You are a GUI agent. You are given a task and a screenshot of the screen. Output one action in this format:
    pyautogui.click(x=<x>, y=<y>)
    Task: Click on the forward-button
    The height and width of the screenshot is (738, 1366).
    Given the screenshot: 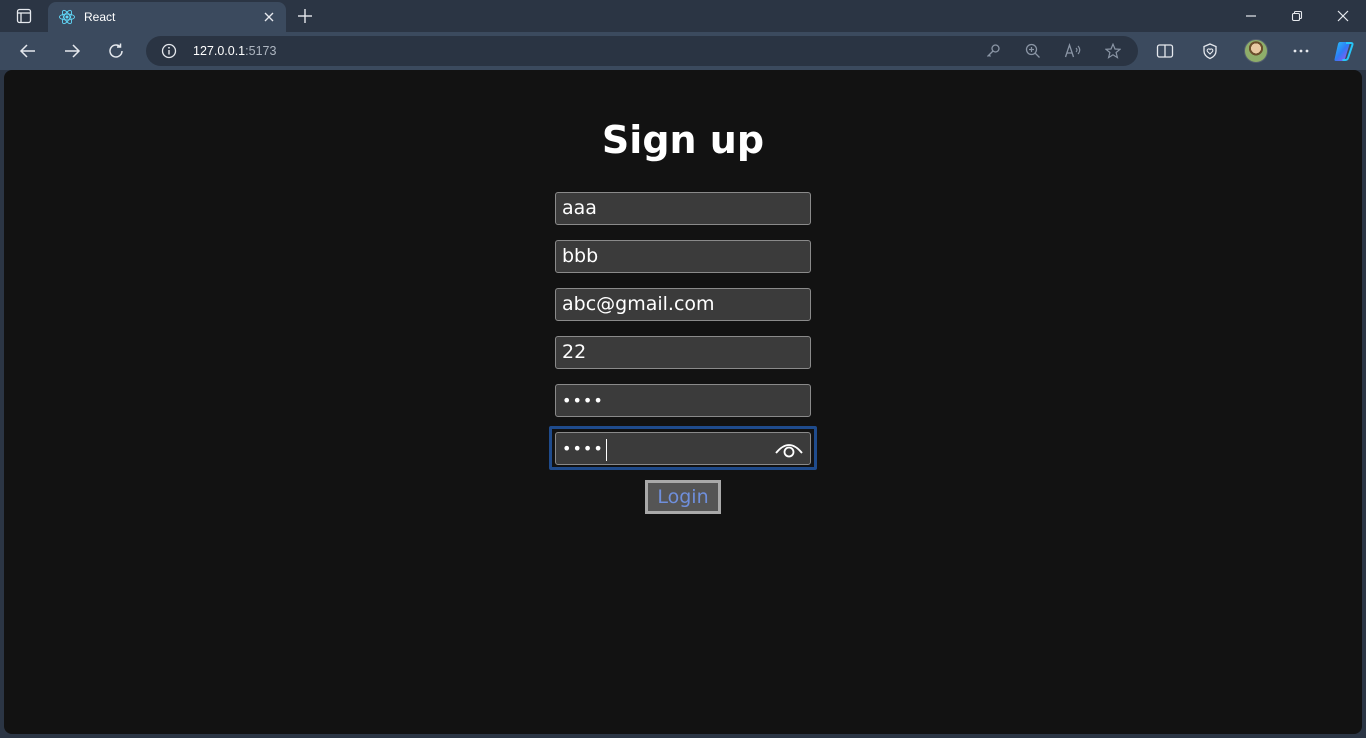 What is the action you would take?
    pyautogui.click(x=72, y=51)
    